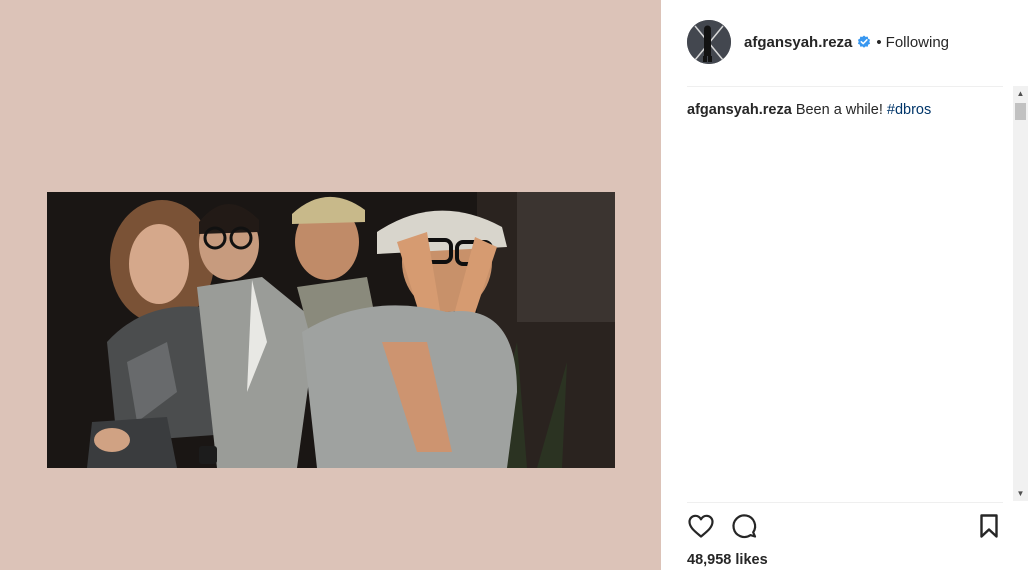 The width and height of the screenshot is (1028, 570). Describe the element at coordinates (845, 502) in the screenshot. I see `actions-divider` at that location.